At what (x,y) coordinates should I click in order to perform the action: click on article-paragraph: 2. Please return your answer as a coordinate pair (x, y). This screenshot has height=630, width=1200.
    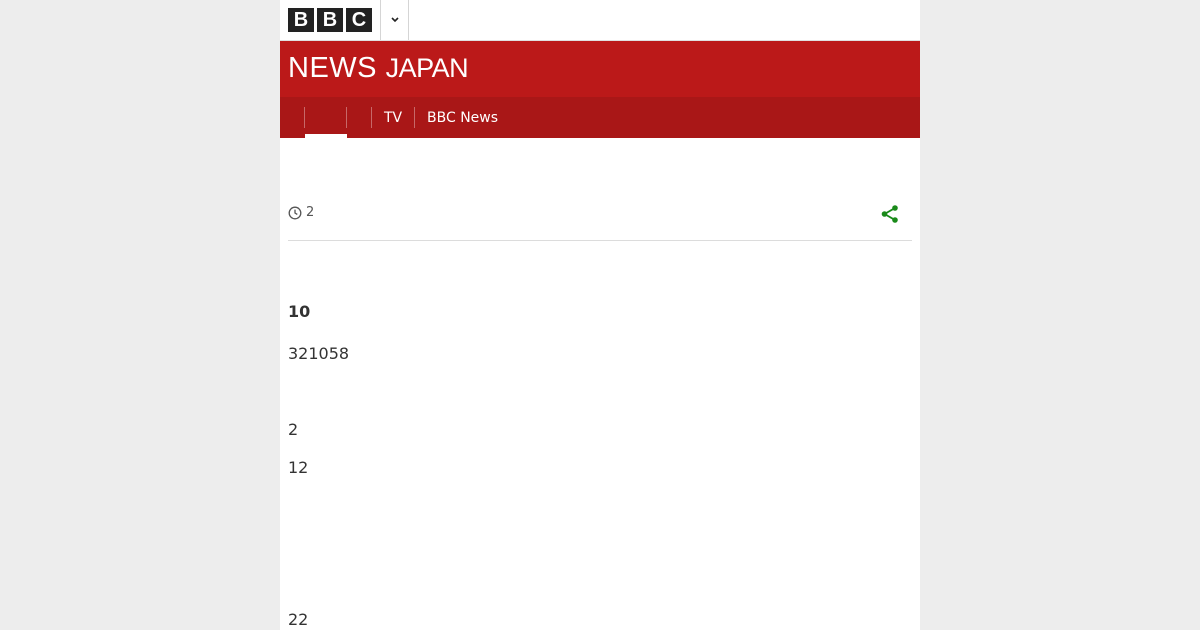
    Looking at the image, I should click on (293, 429).